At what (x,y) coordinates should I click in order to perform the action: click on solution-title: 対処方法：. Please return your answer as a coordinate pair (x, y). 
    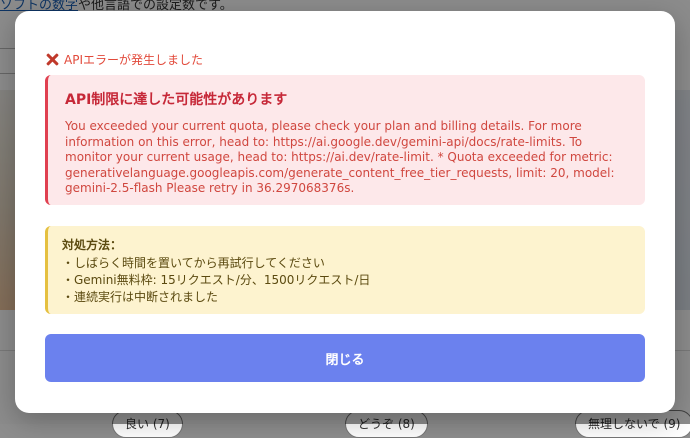
    Looking at the image, I should click on (92, 245).